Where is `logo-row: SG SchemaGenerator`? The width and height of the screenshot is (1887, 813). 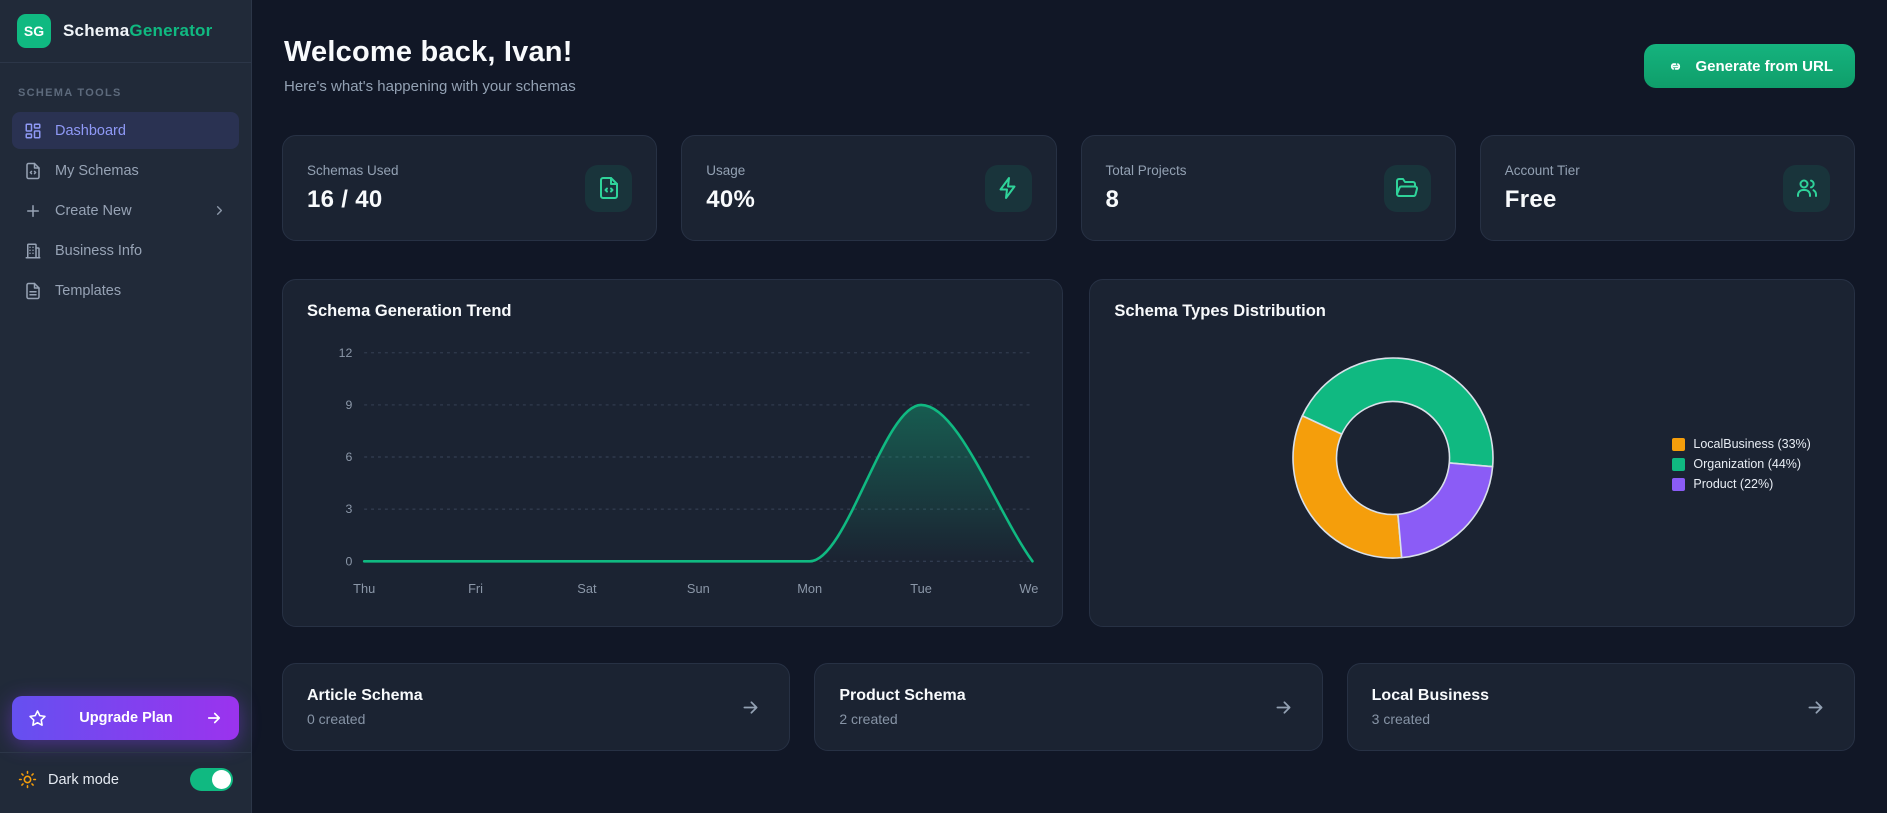
logo-row: SG SchemaGenerator is located at coordinates (125, 31).